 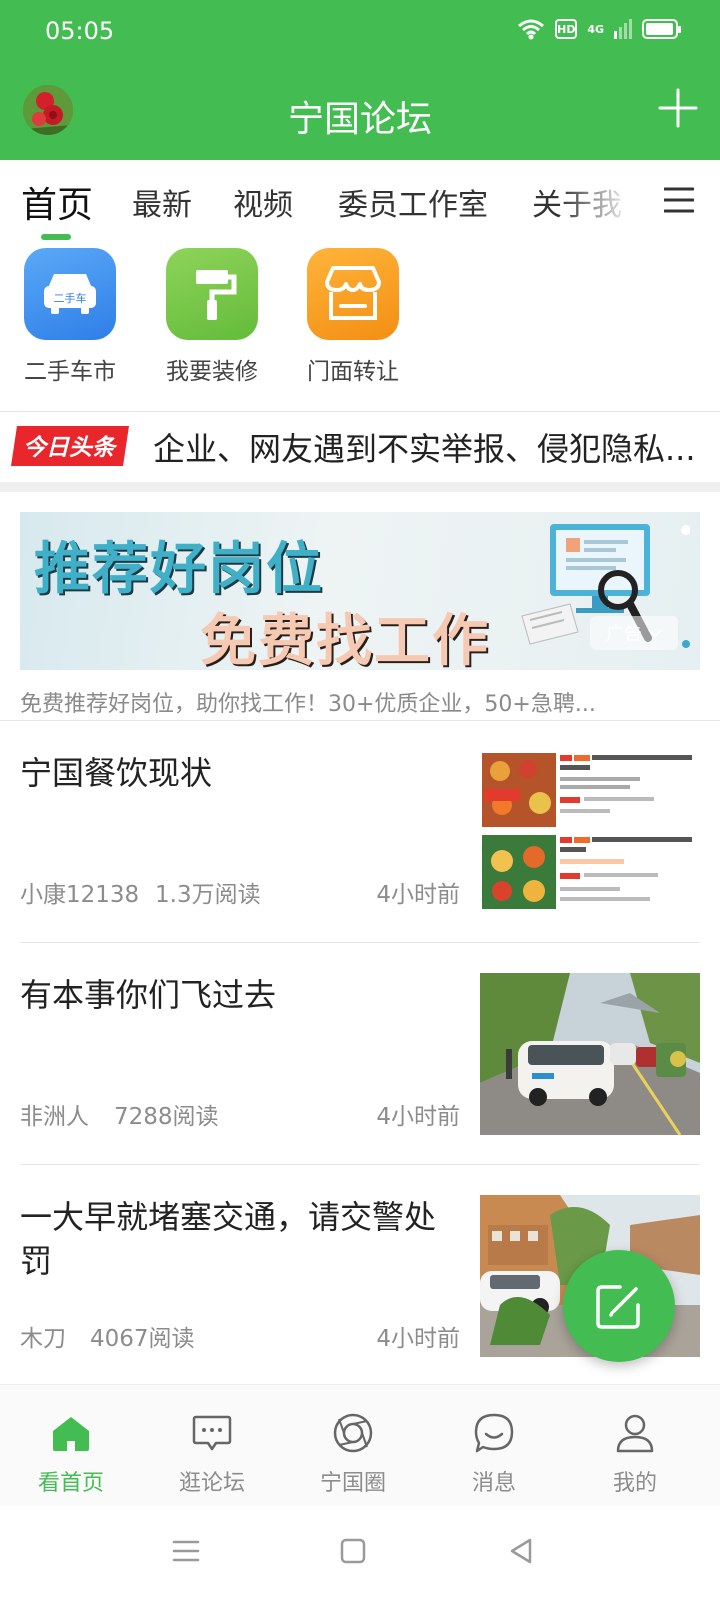 What do you see at coordinates (212, 1454) in the screenshot?
I see `nav-forum: 逛论坛` at bounding box center [212, 1454].